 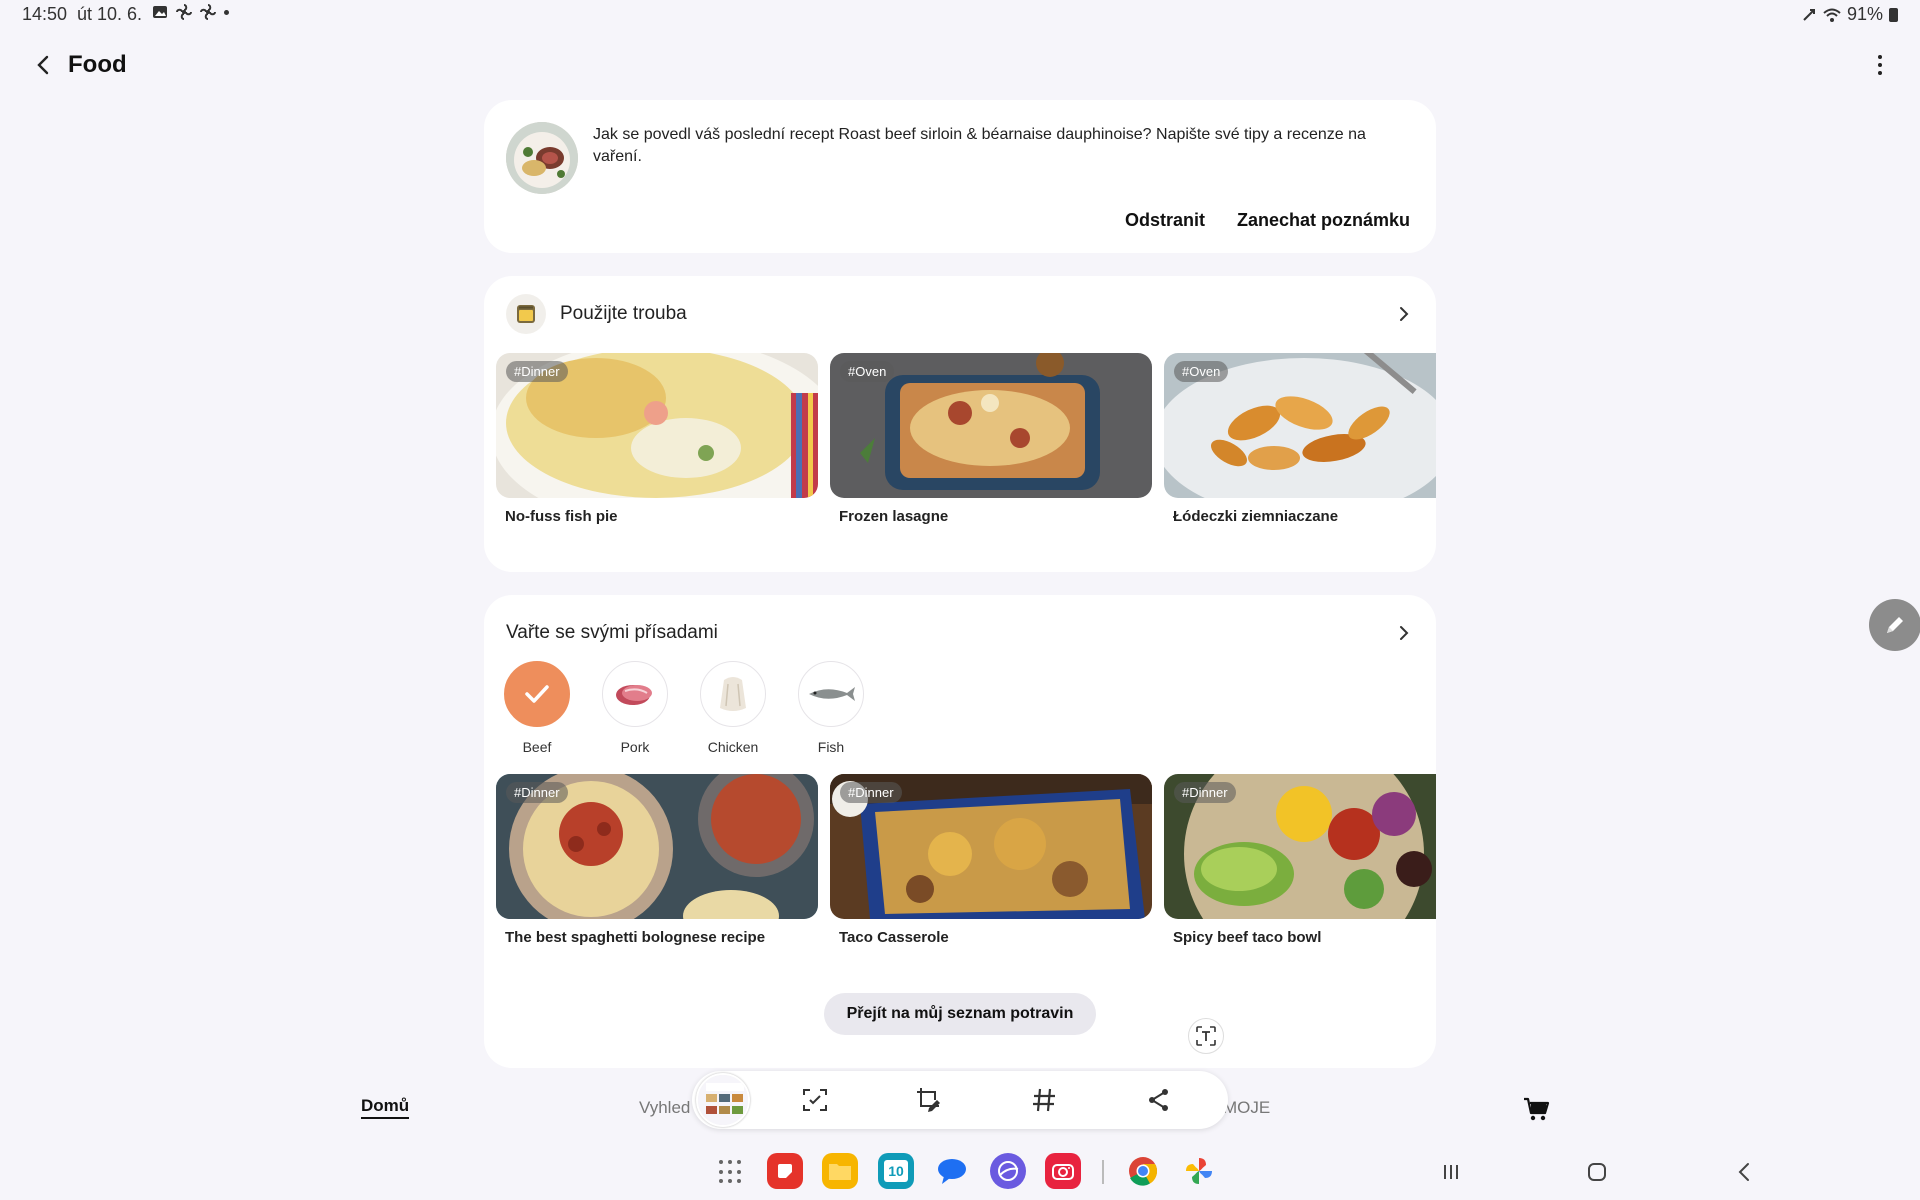 I want to click on oven-section-header: Použijte trouba, so click(x=961, y=314).